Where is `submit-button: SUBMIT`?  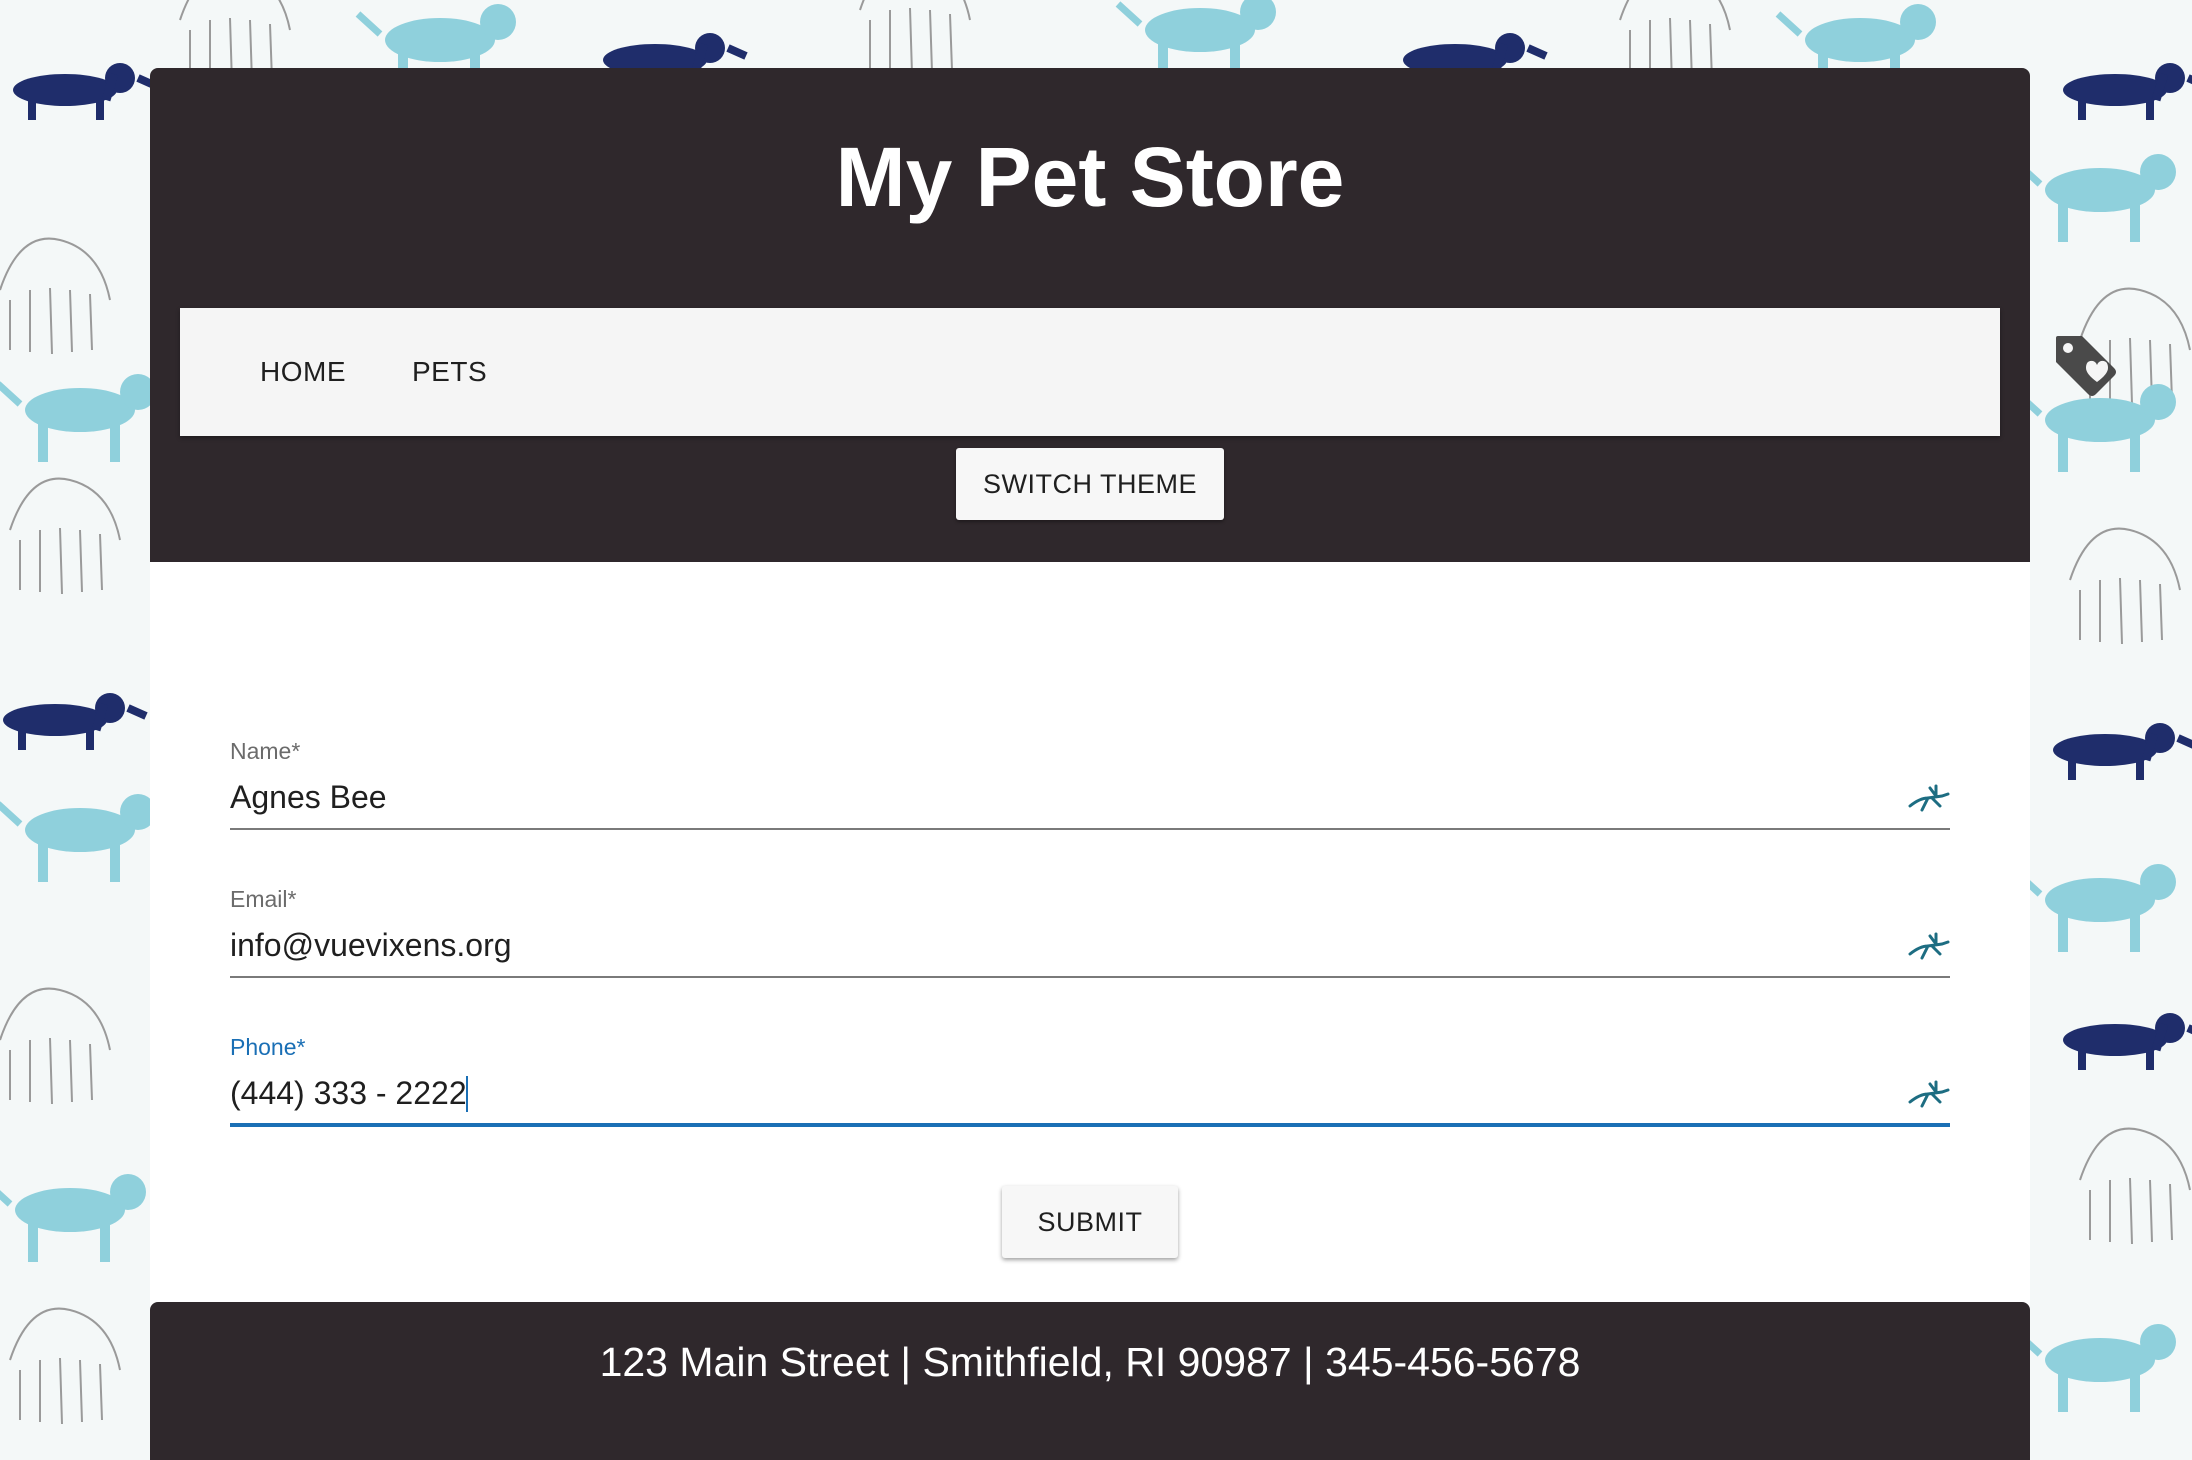
submit-button: SUBMIT is located at coordinates (1090, 1222).